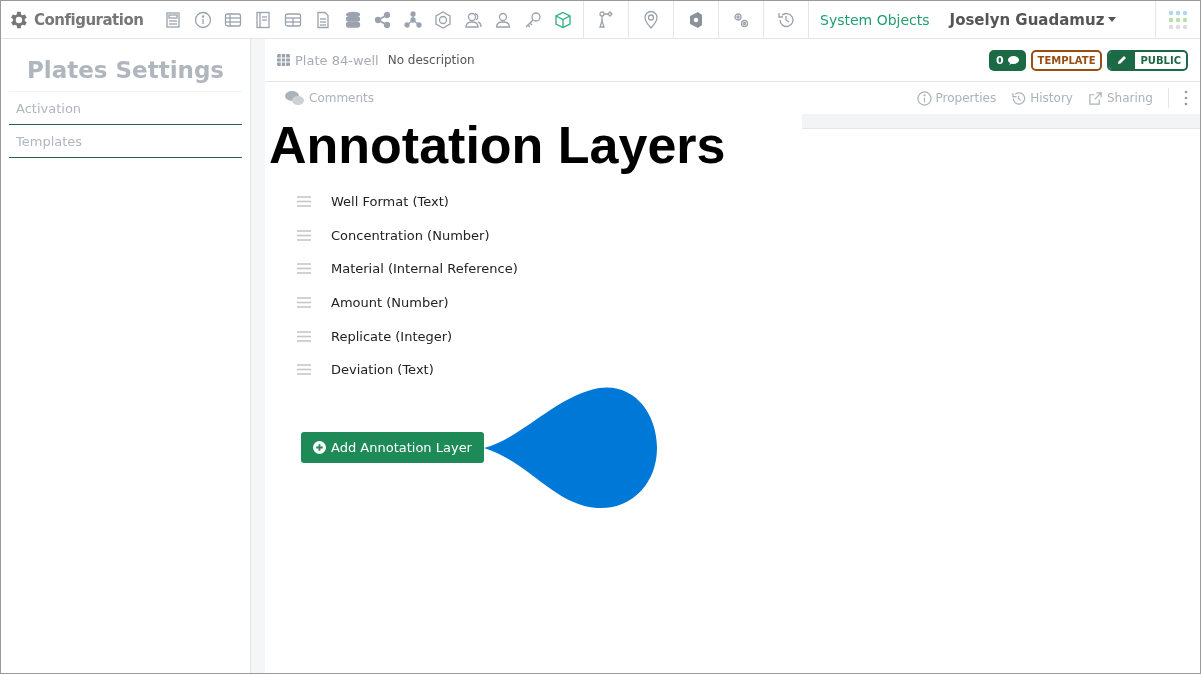 The width and height of the screenshot is (1201, 674). Describe the element at coordinates (1178, 19) in the screenshot. I see `apps-grid-icon` at that location.